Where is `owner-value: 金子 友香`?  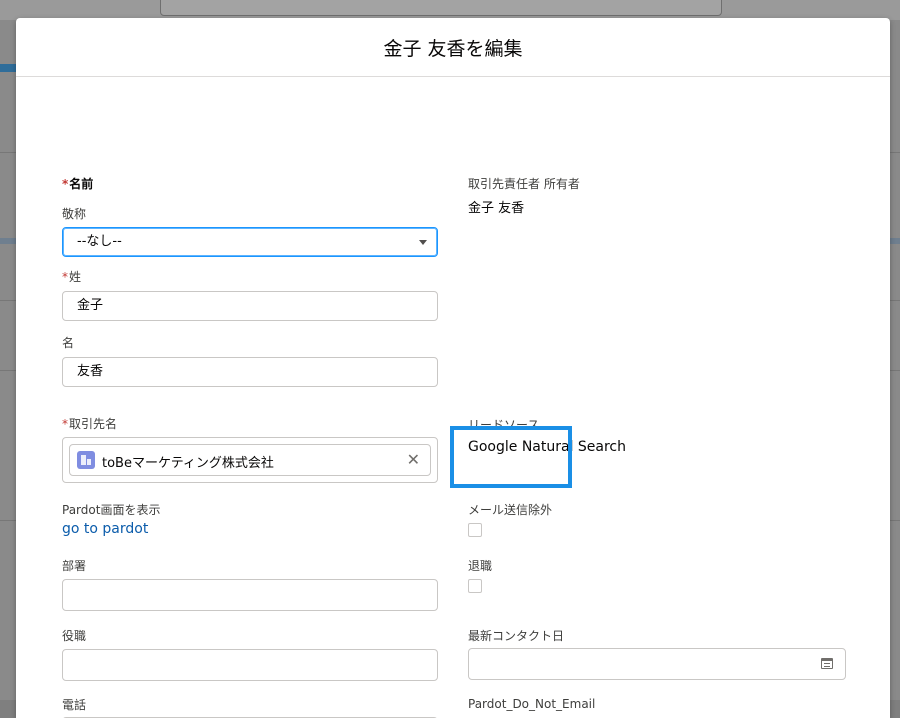
owner-value: 金子 友香 is located at coordinates (496, 208).